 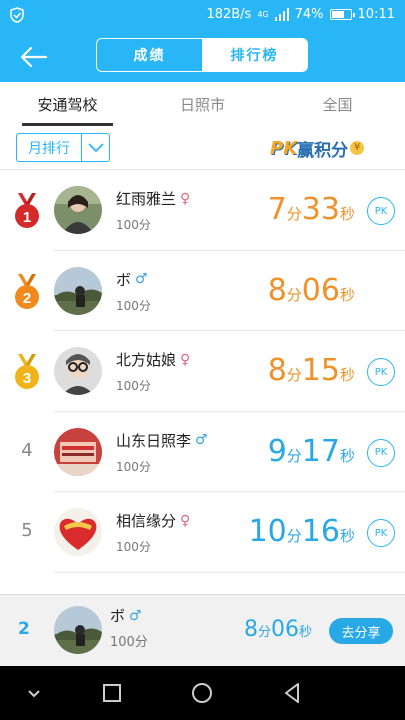 What do you see at coordinates (309, 14) in the screenshot?
I see `battery-percent: 74%` at bounding box center [309, 14].